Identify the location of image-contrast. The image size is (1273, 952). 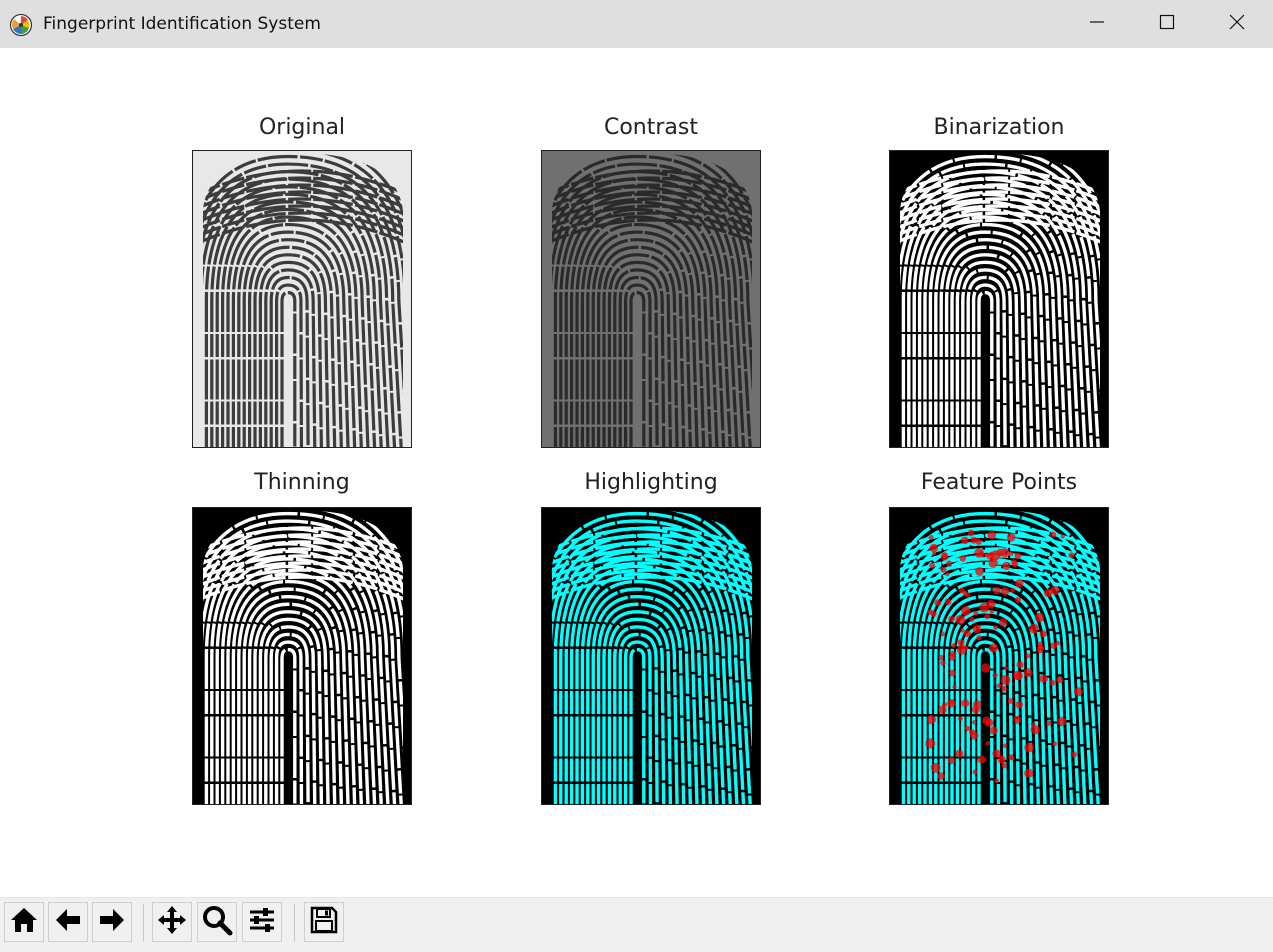
(651, 299).